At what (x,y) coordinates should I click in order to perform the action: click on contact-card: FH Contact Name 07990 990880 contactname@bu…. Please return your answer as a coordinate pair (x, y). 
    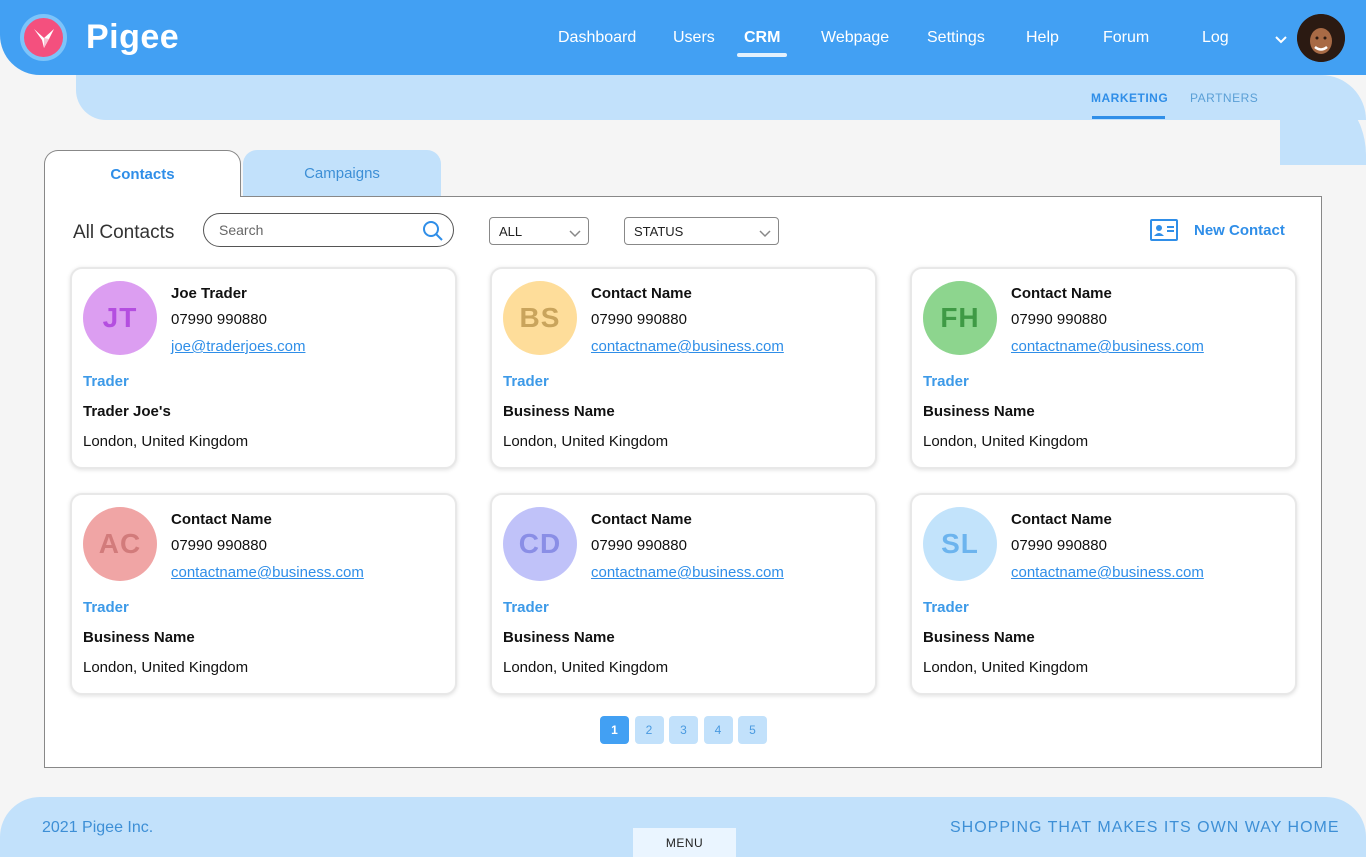
    Looking at the image, I should click on (1103, 368).